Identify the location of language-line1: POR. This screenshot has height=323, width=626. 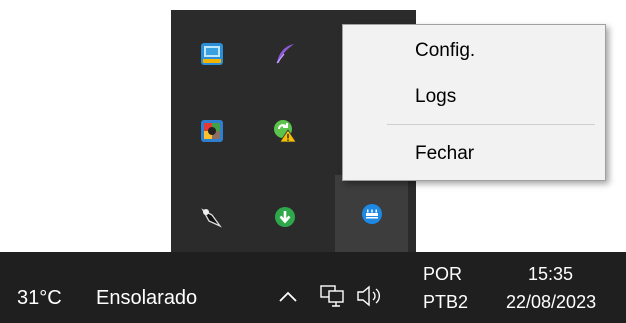
(443, 274).